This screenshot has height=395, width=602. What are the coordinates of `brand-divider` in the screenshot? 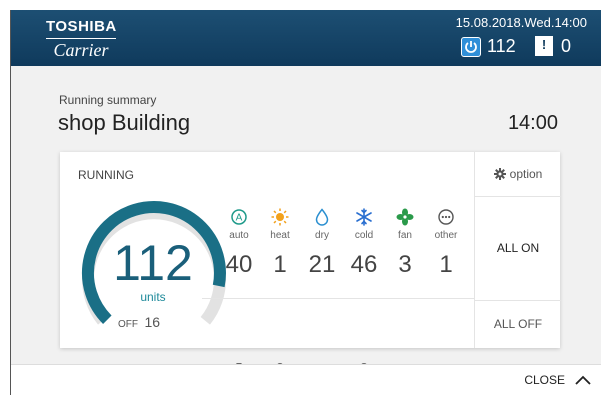 It's located at (81, 38).